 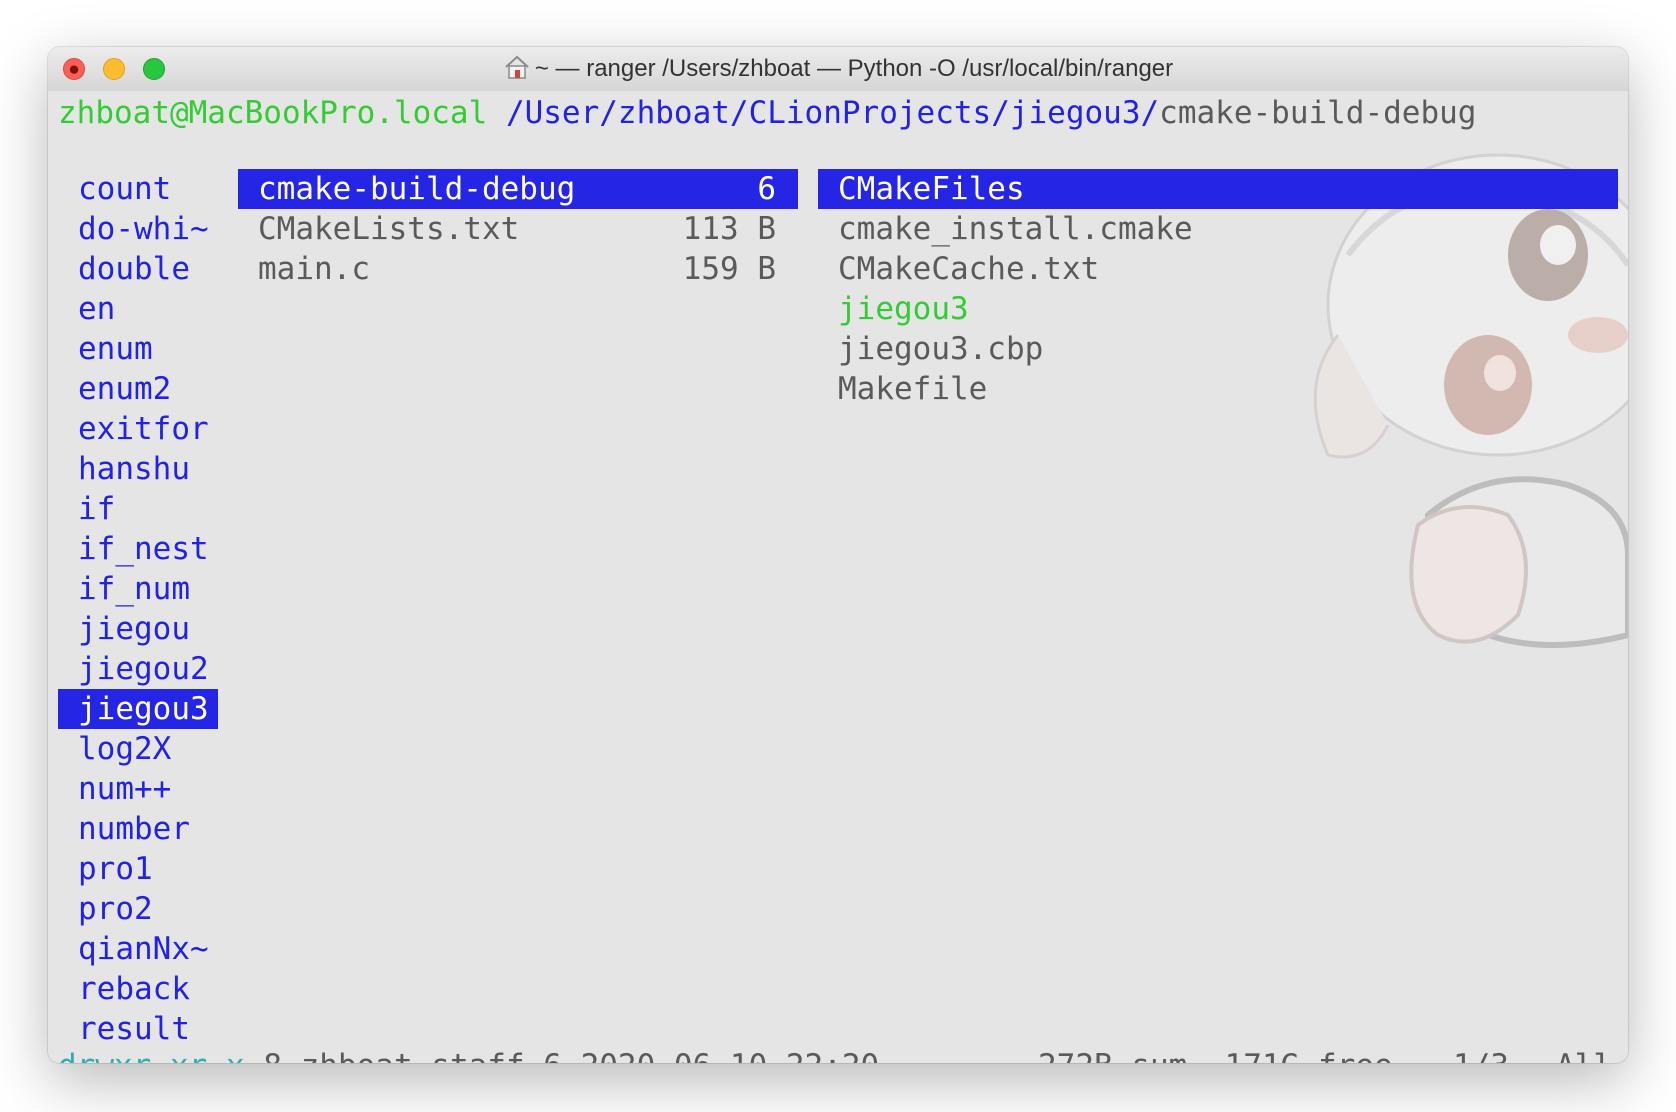 I want to click on list-item: count, so click(x=138, y=189).